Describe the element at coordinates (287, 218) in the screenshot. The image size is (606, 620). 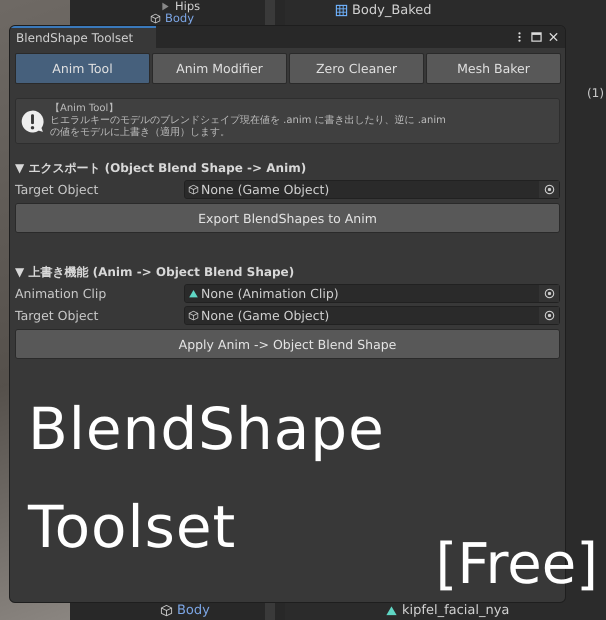
I see `action-button: Export BlendShapes to Anim` at that location.